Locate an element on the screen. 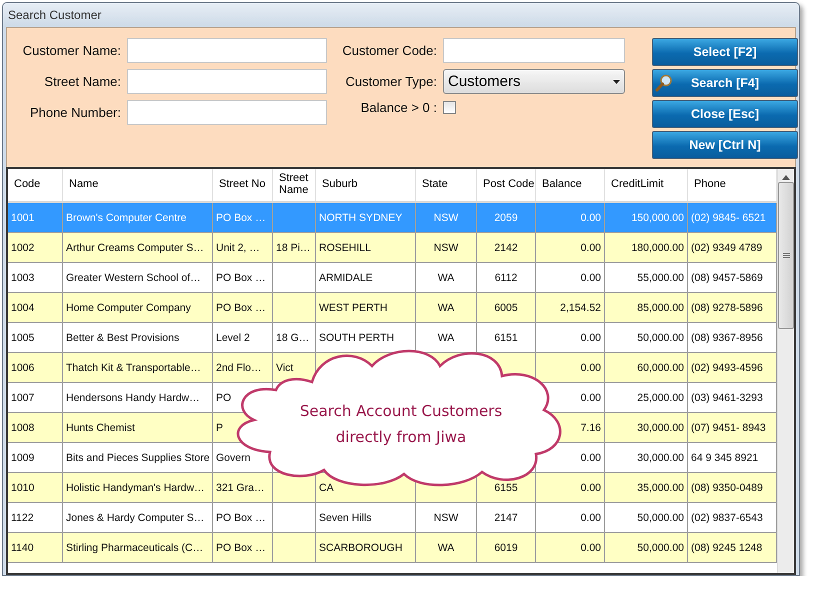 The width and height of the screenshot is (815, 605). table-cell: 1007 is located at coordinates (35, 397).